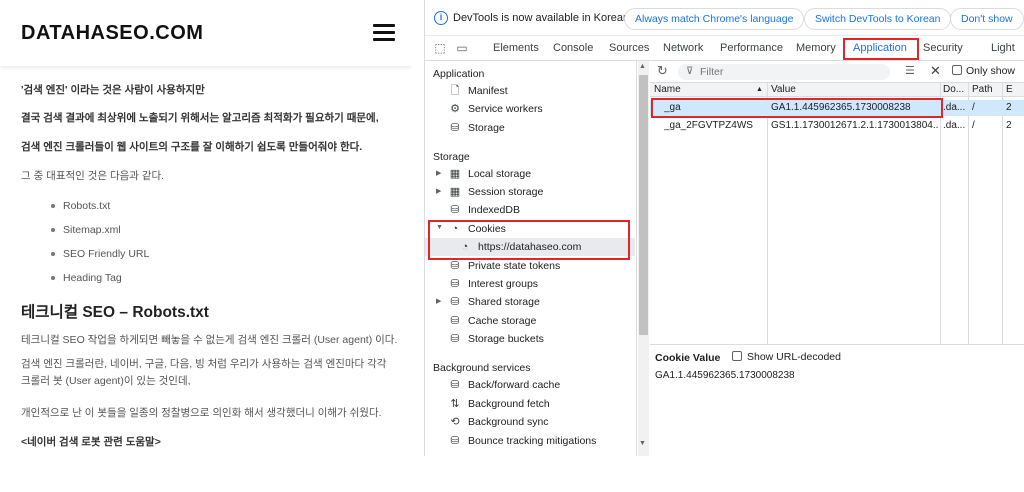  Describe the element at coordinates (1009, 107) in the screenshot. I see `cookie-expires: 2` at that location.